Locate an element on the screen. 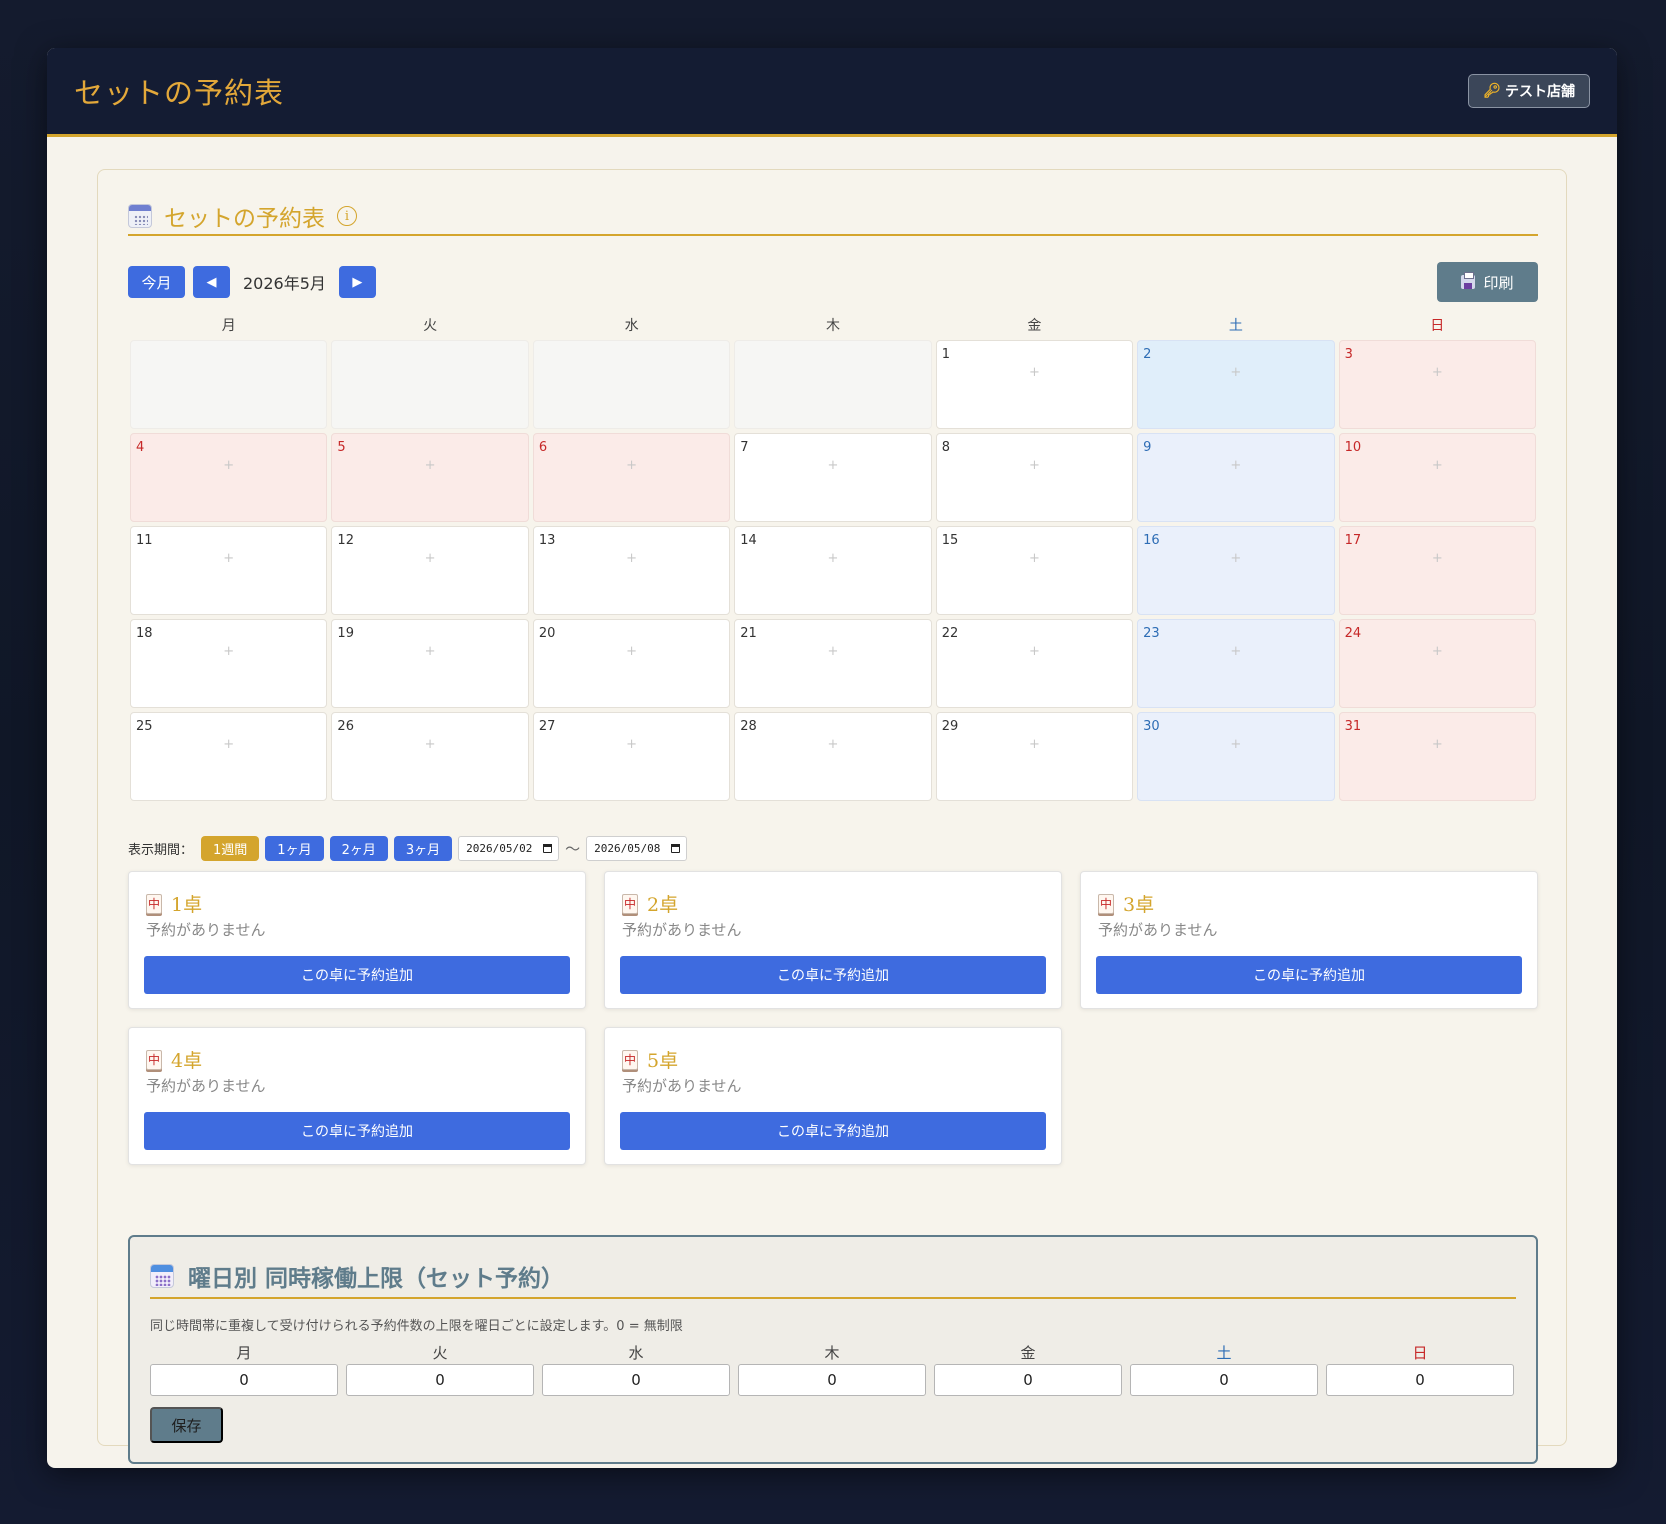 This screenshot has height=1524, width=1666. store-button: 🔑︎ テスト店舗 is located at coordinates (1529, 91).